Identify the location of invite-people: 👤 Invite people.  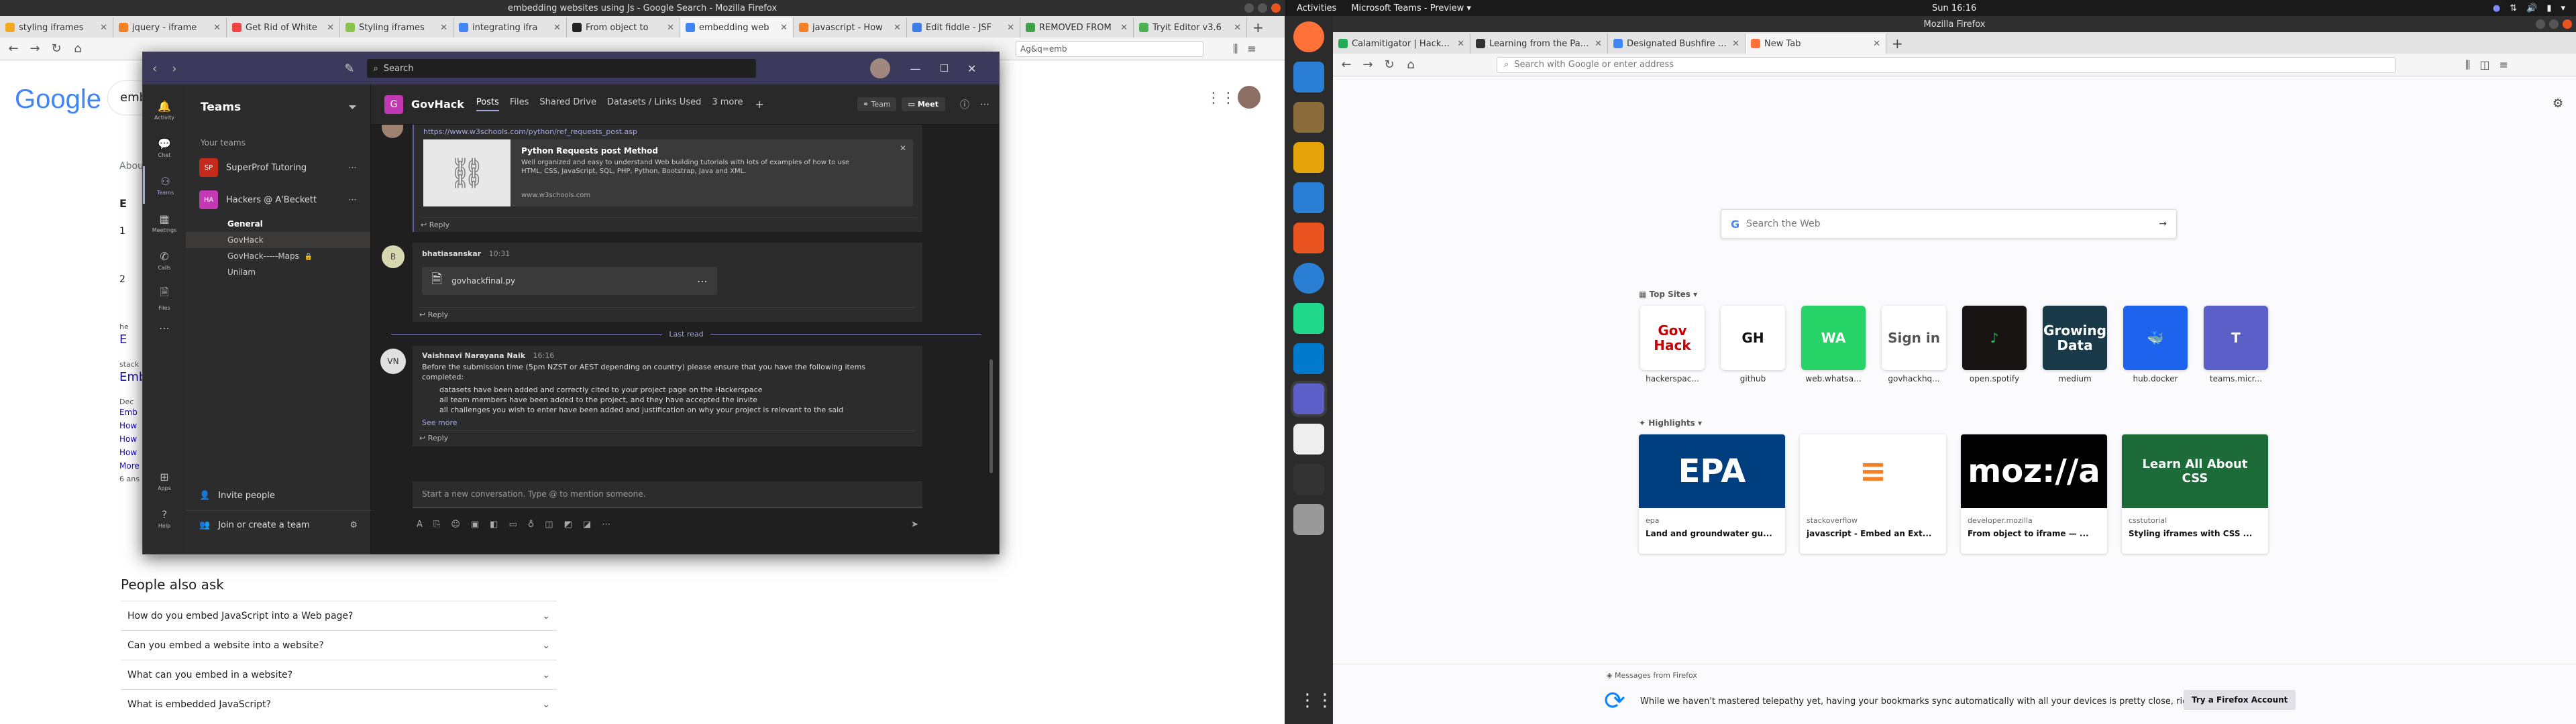
(278, 496).